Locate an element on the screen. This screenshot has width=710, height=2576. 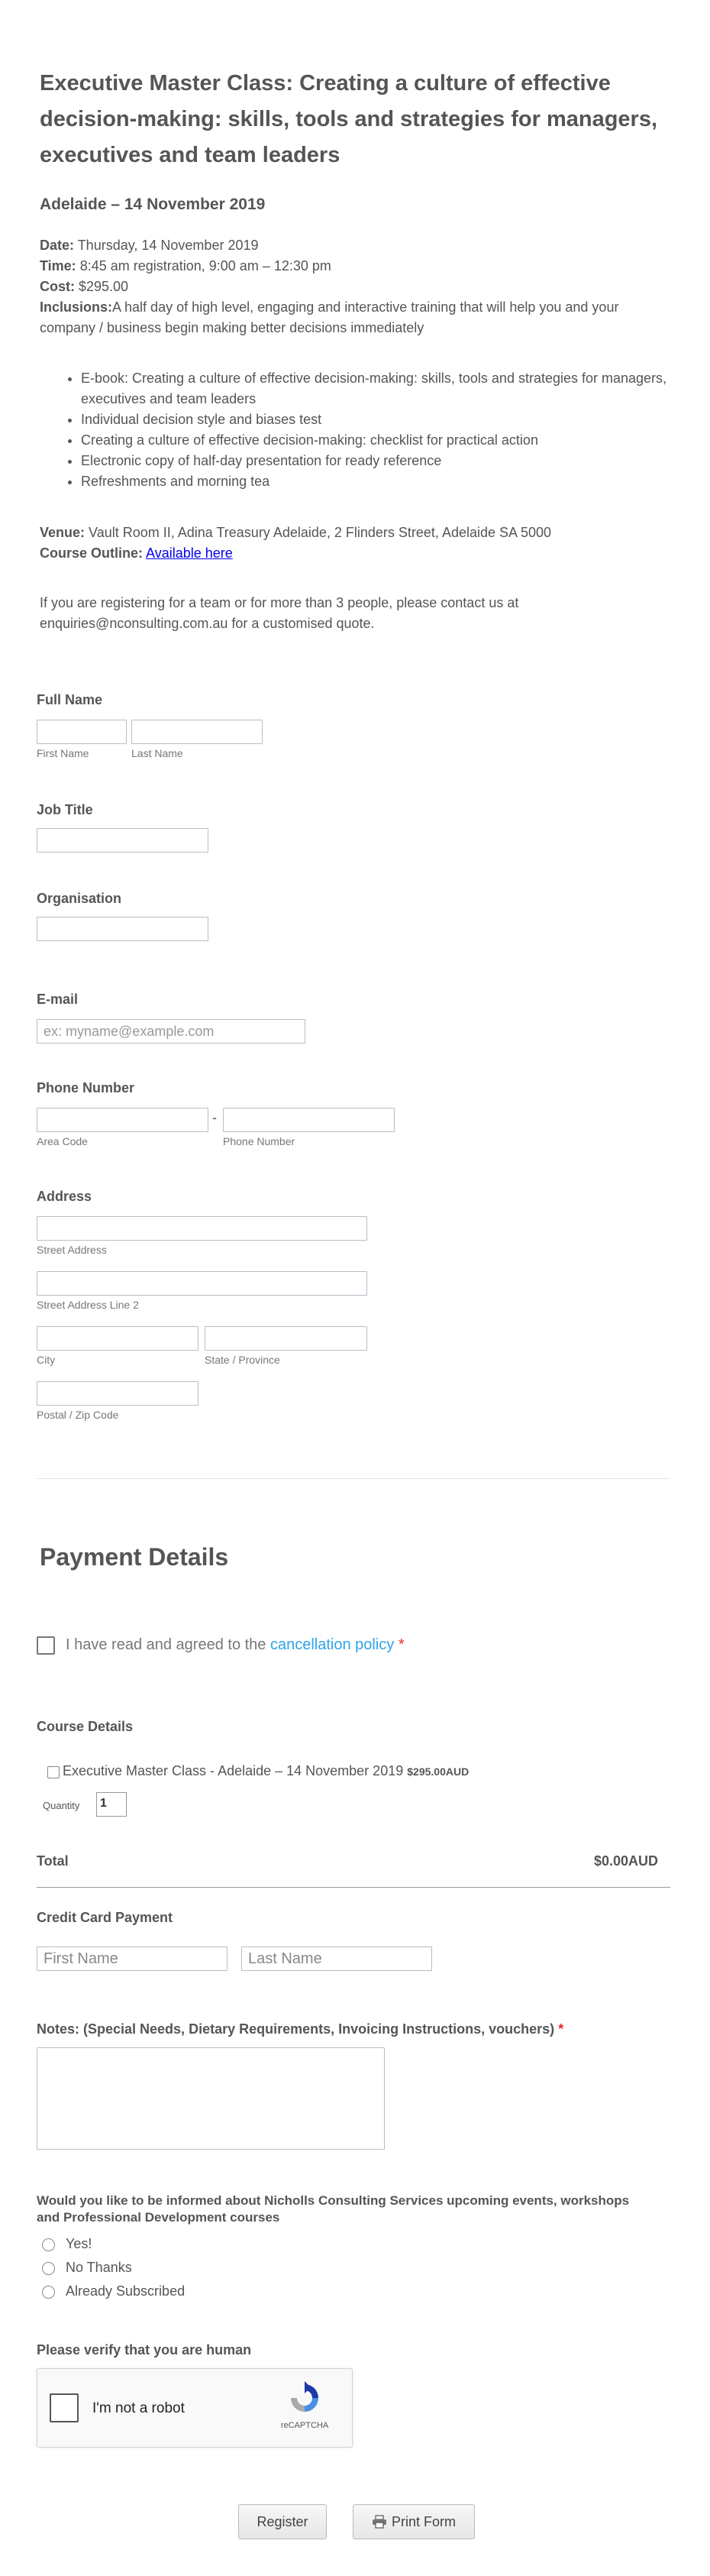
organisation-input is located at coordinates (122, 929).